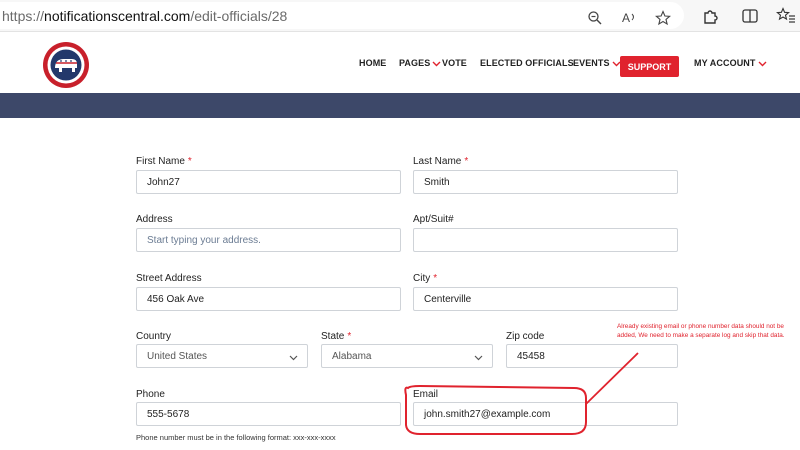 The image size is (800, 450). Describe the element at coordinates (527, 63) in the screenshot. I see `nav-elected-officials: ELECTED OFFICIALS` at that location.